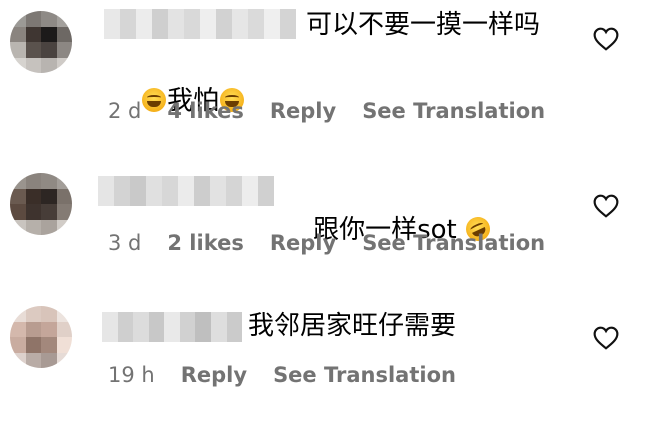  What do you see at coordinates (131, 375) in the screenshot?
I see `comment-age: 19 h` at bounding box center [131, 375].